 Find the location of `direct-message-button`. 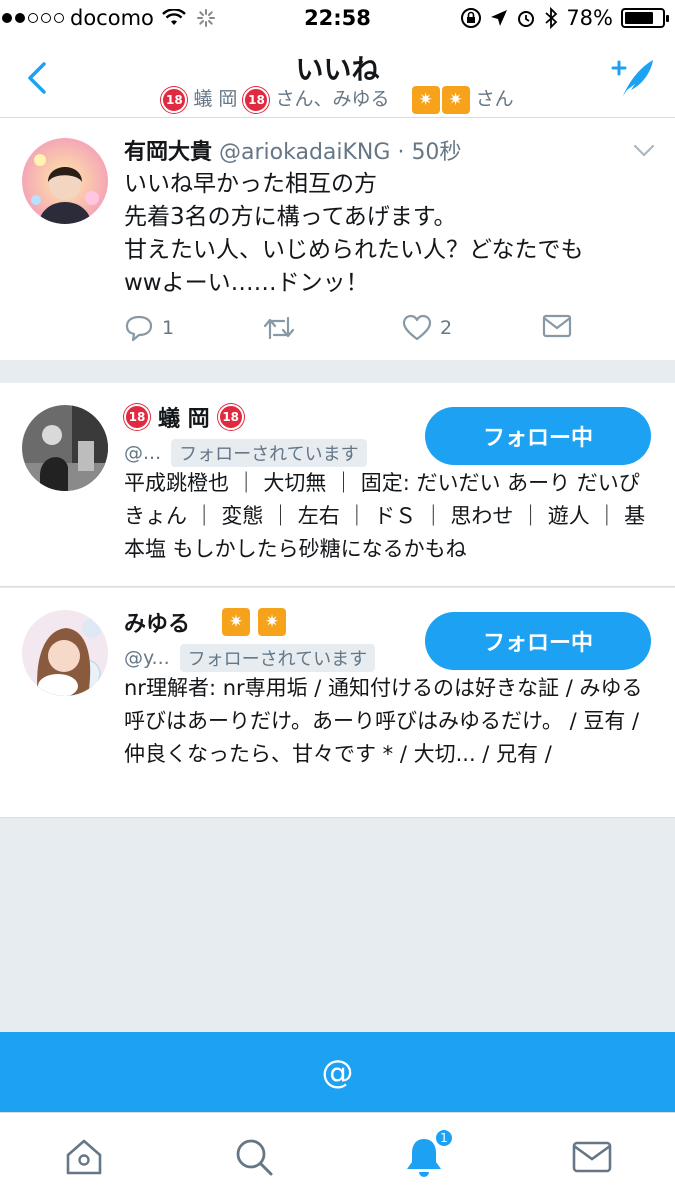

direct-message-button is located at coordinates (557, 326).